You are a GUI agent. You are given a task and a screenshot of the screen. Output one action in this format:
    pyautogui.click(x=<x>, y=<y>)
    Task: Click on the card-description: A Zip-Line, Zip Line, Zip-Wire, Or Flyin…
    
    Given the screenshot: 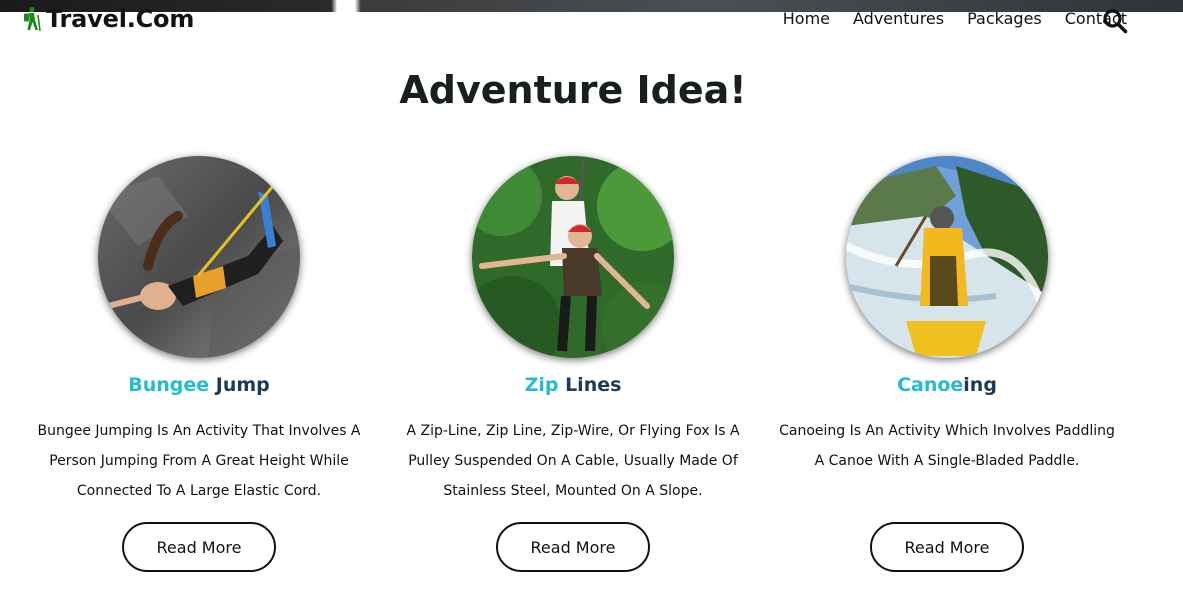 What is the action you would take?
    pyautogui.click(x=573, y=461)
    